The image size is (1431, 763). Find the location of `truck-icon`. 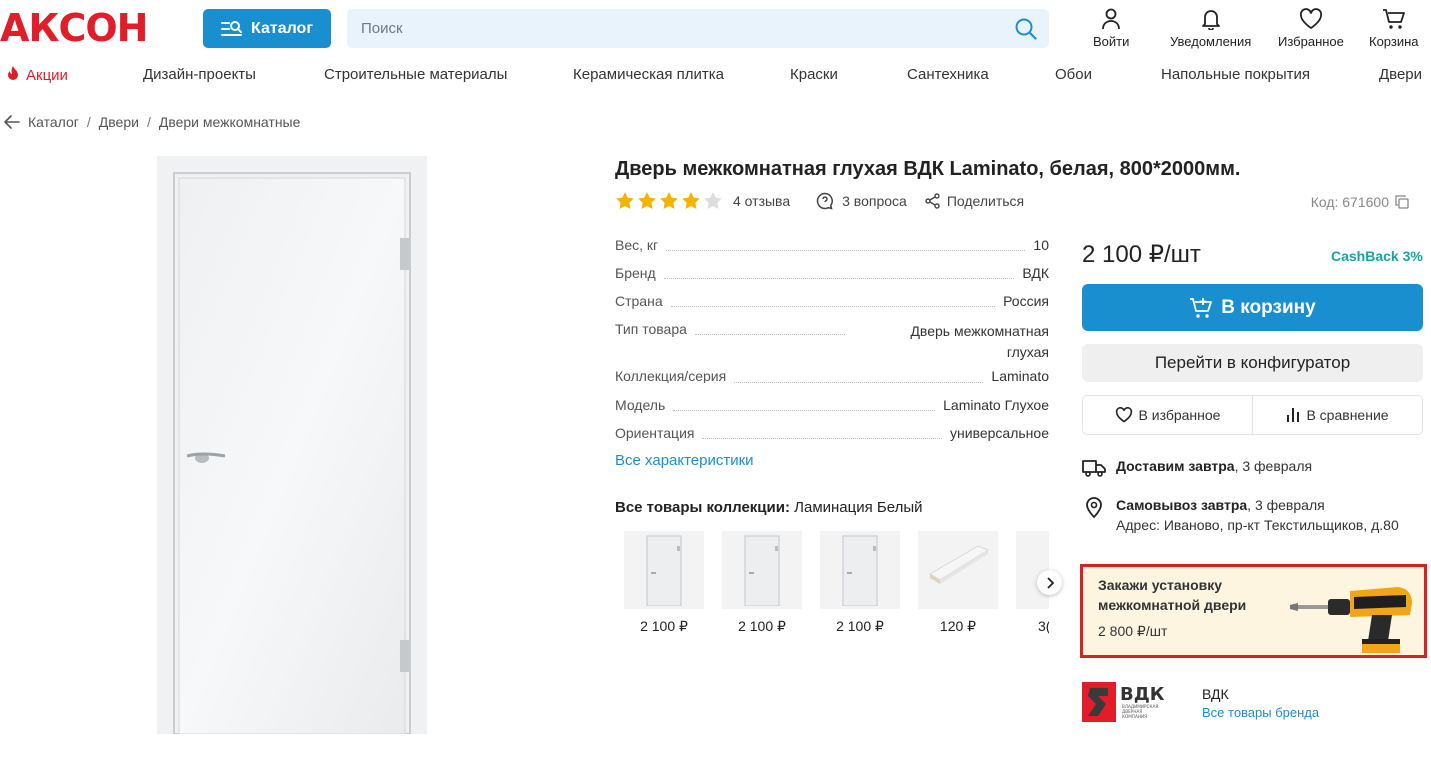

truck-icon is located at coordinates (1094, 468).